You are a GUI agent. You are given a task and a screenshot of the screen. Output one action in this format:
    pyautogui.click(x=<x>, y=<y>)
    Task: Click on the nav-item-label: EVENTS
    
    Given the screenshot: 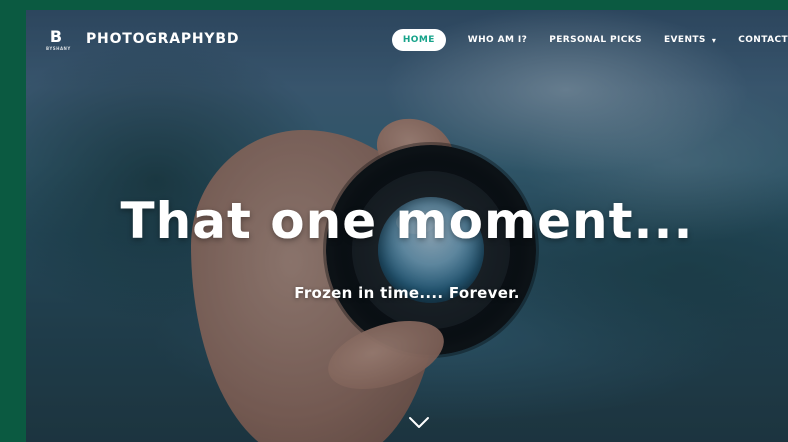 What is the action you would take?
    pyautogui.click(x=685, y=40)
    